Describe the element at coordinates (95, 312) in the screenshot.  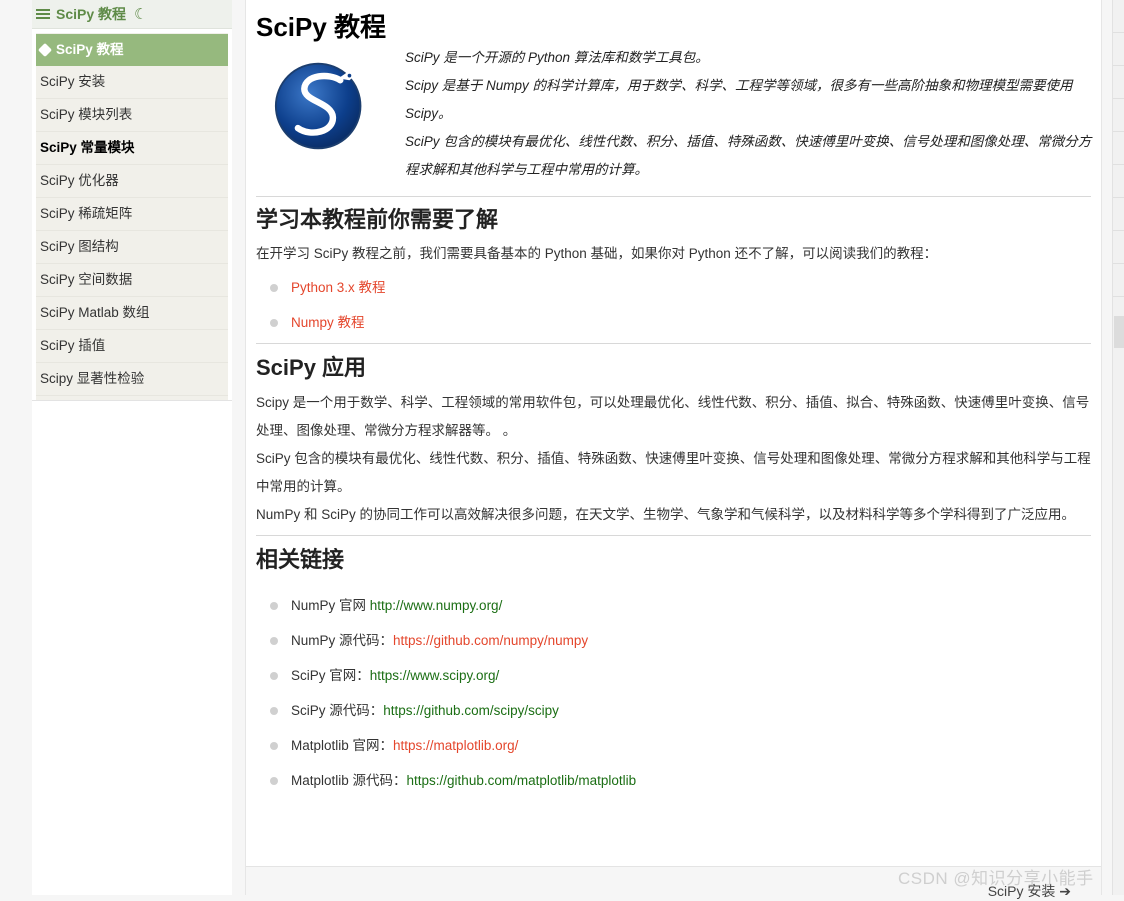
I see `sidebar-item-label: SciPy Matlab 数组` at that location.